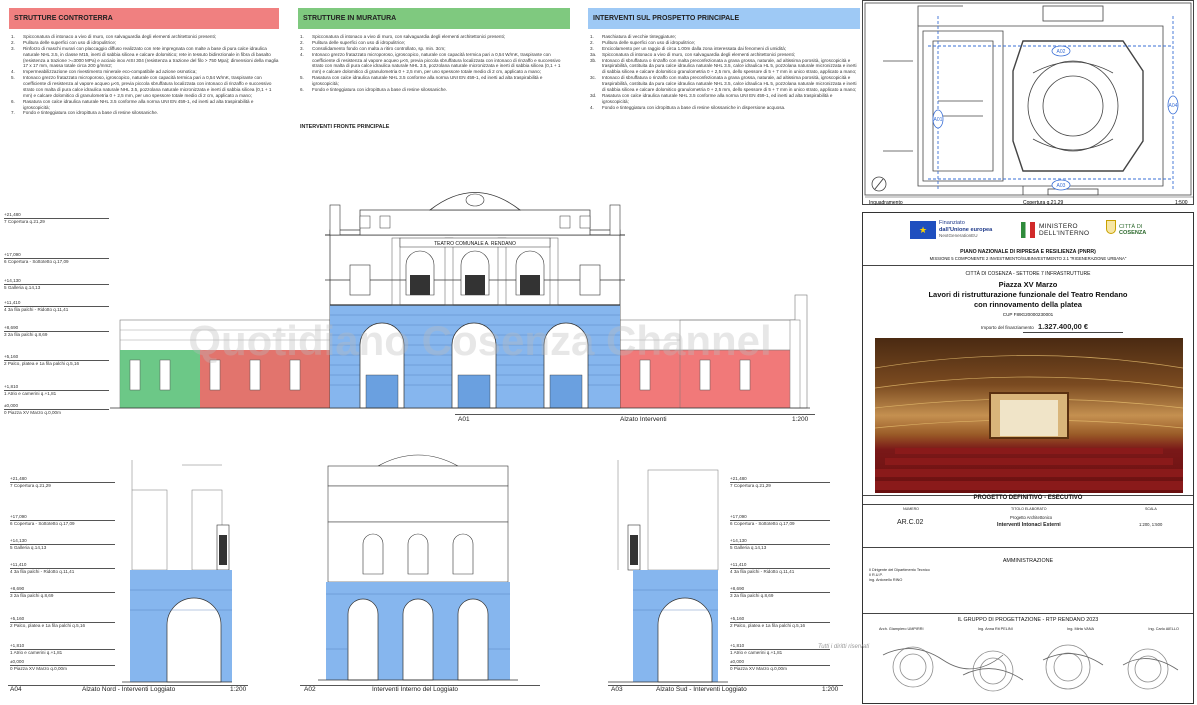  I want to click on signer-2: Ing. Anna Rit PELINI, so click(995, 629).